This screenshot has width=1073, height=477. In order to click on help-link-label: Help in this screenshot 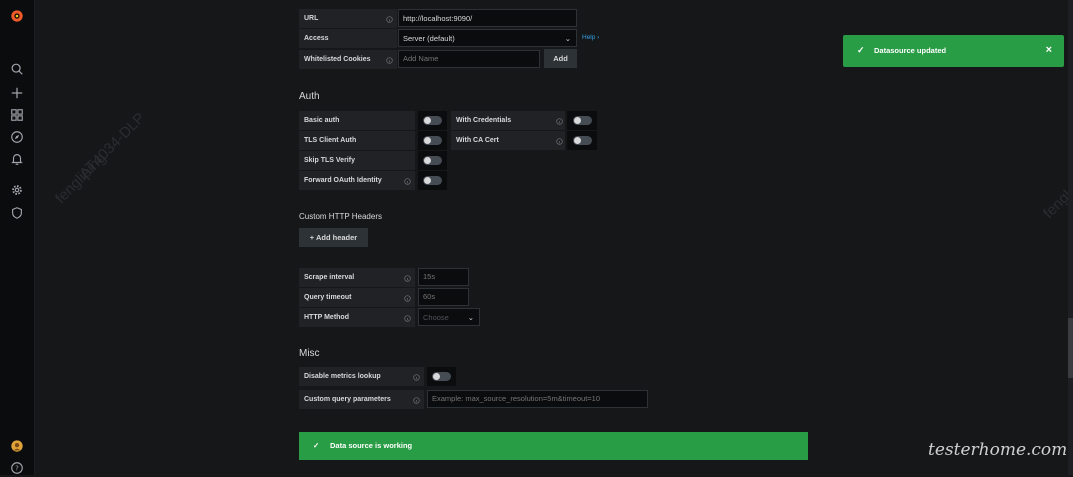, I will do `click(589, 37)`.